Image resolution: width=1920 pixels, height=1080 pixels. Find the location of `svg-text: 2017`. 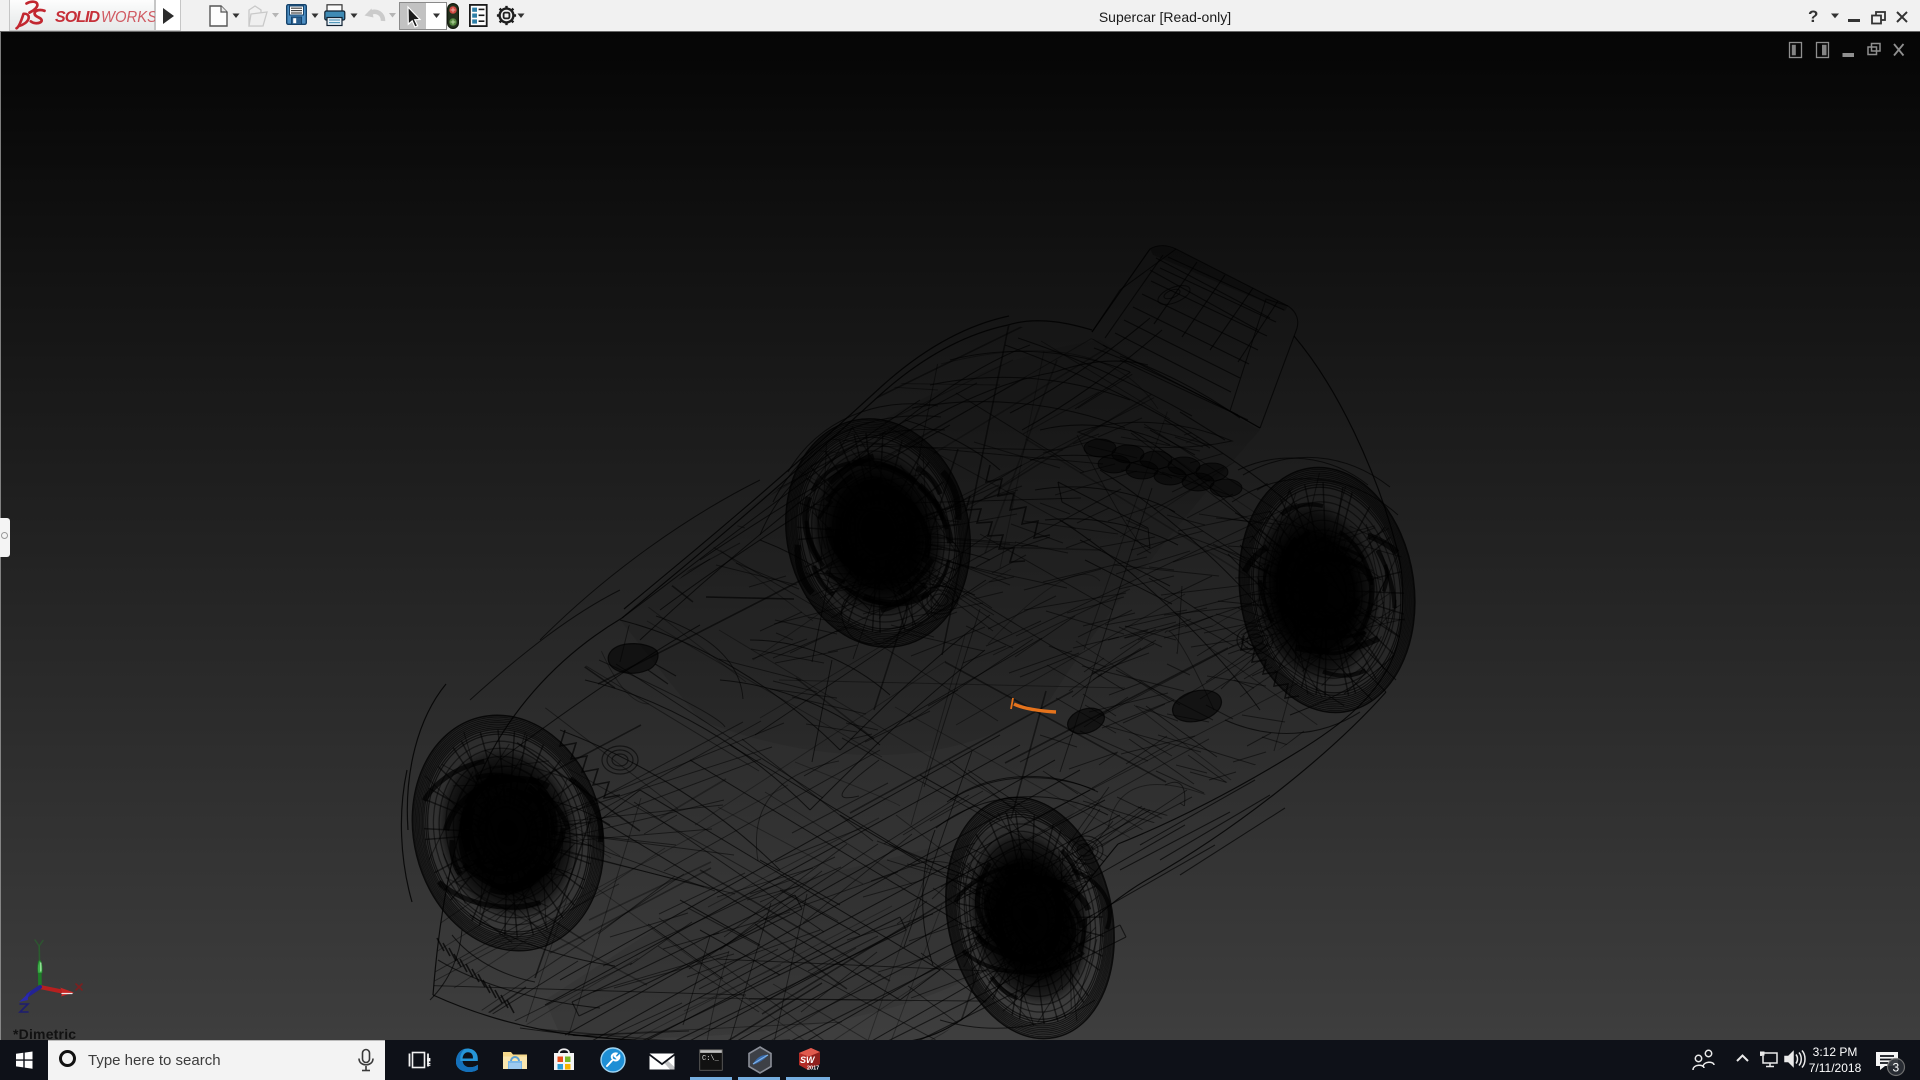

svg-text: 2017 is located at coordinates (813, 1069).